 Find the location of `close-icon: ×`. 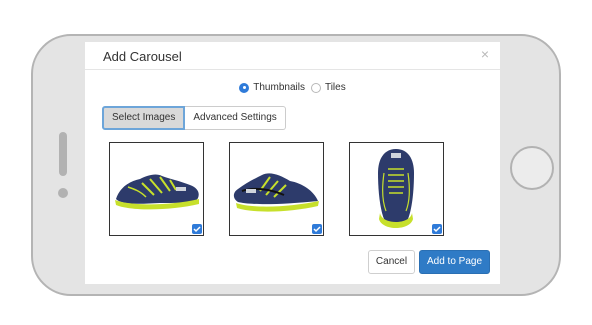

close-icon: × is located at coordinates (485, 54).